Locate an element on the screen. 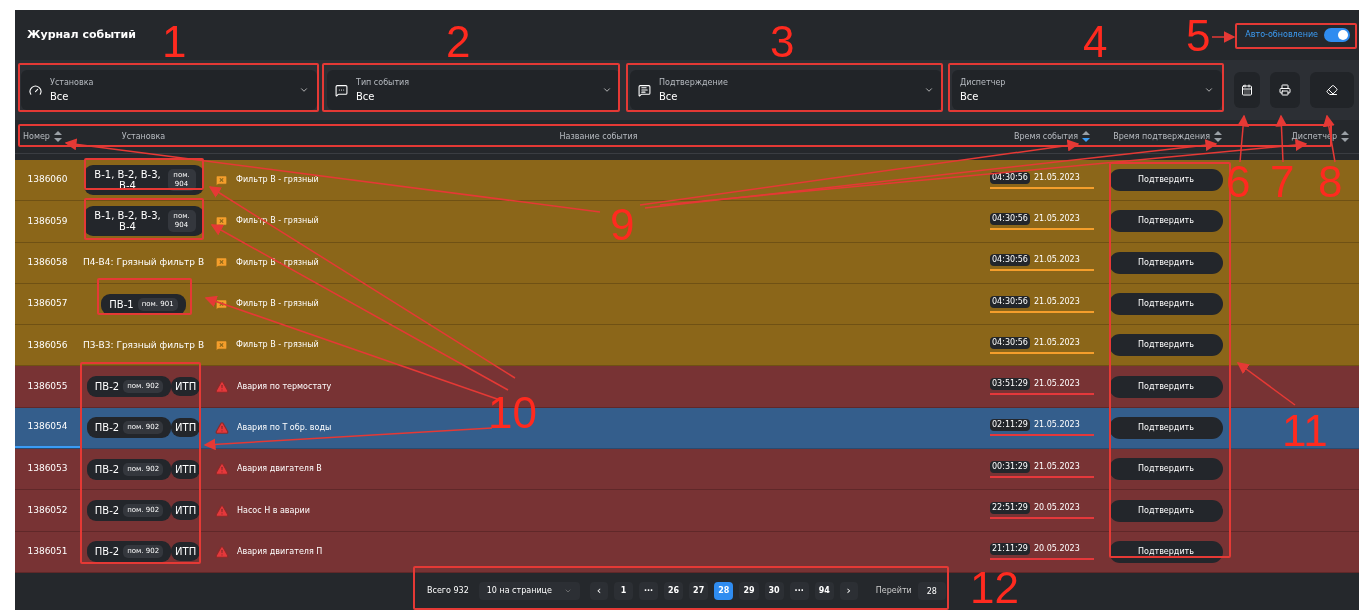 The height and width of the screenshot is (610, 1359). calendar-icon is located at coordinates (1247, 90).